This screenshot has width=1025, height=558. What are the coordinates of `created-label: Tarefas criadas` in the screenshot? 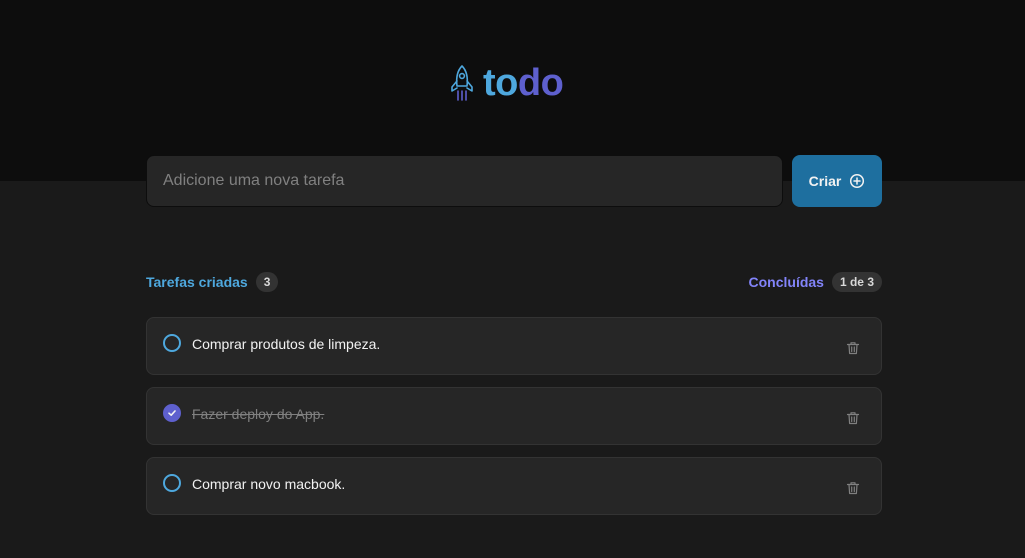 It's located at (197, 281).